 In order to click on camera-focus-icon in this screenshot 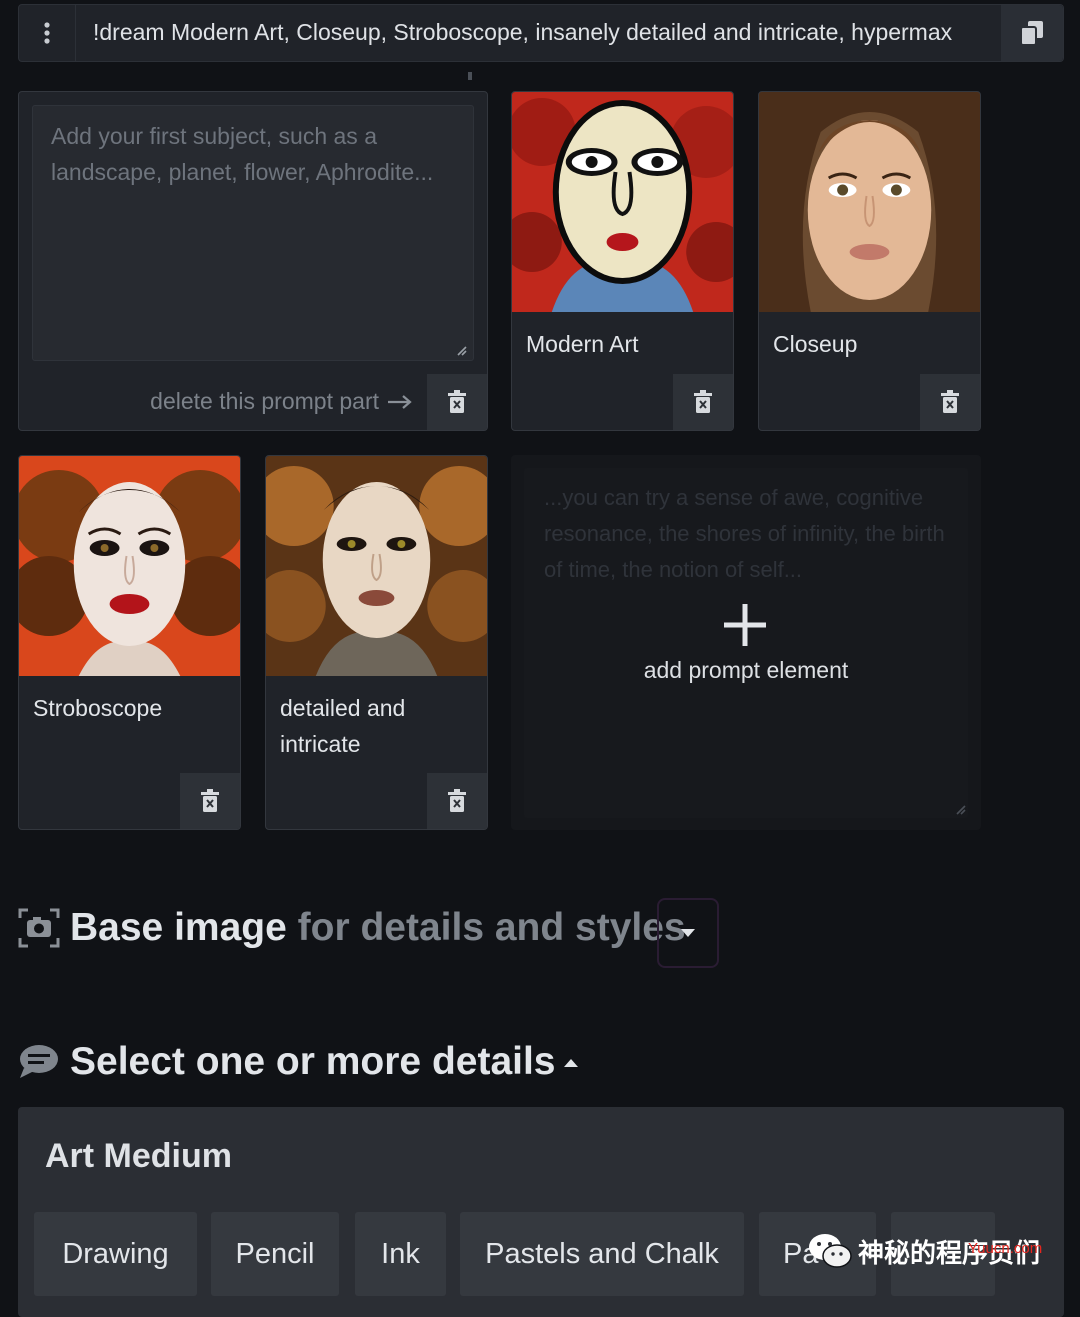, I will do `click(39, 928)`.